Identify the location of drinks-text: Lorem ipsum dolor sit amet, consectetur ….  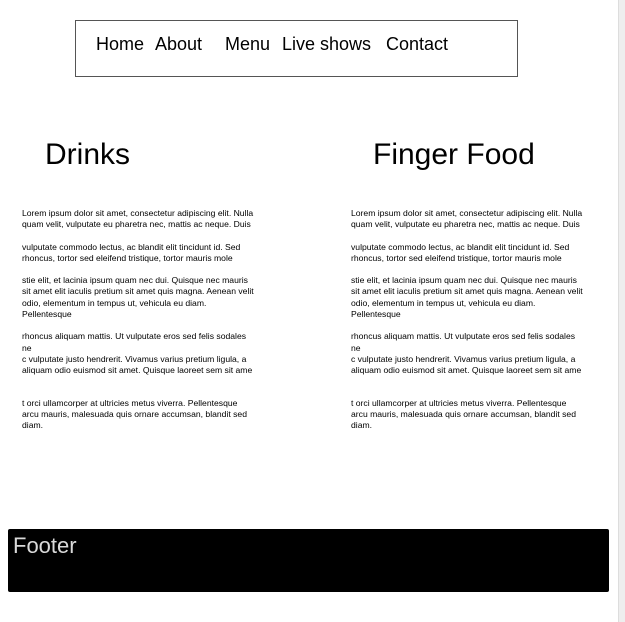
(139, 325).